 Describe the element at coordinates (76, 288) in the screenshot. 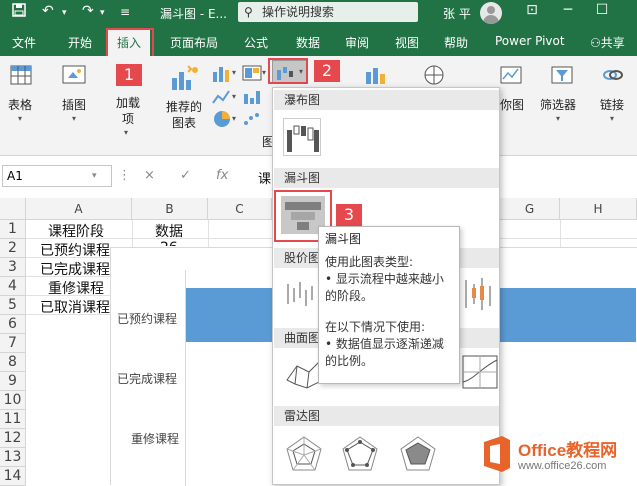

I see `cell-a4: 重修课程` at that location.